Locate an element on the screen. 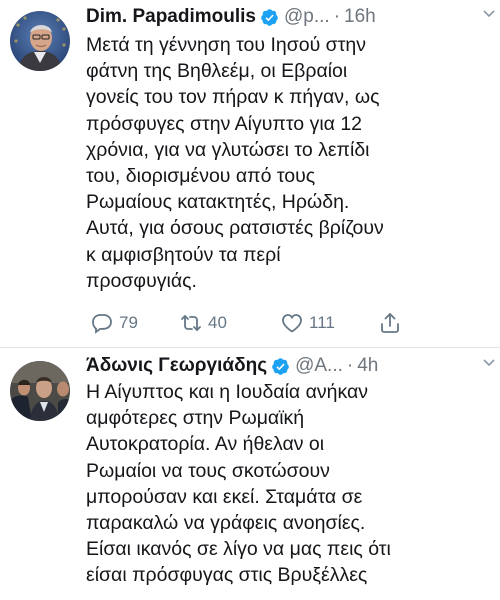  tweet-actions: 79 40 111 is located at coordinates (250, 323).